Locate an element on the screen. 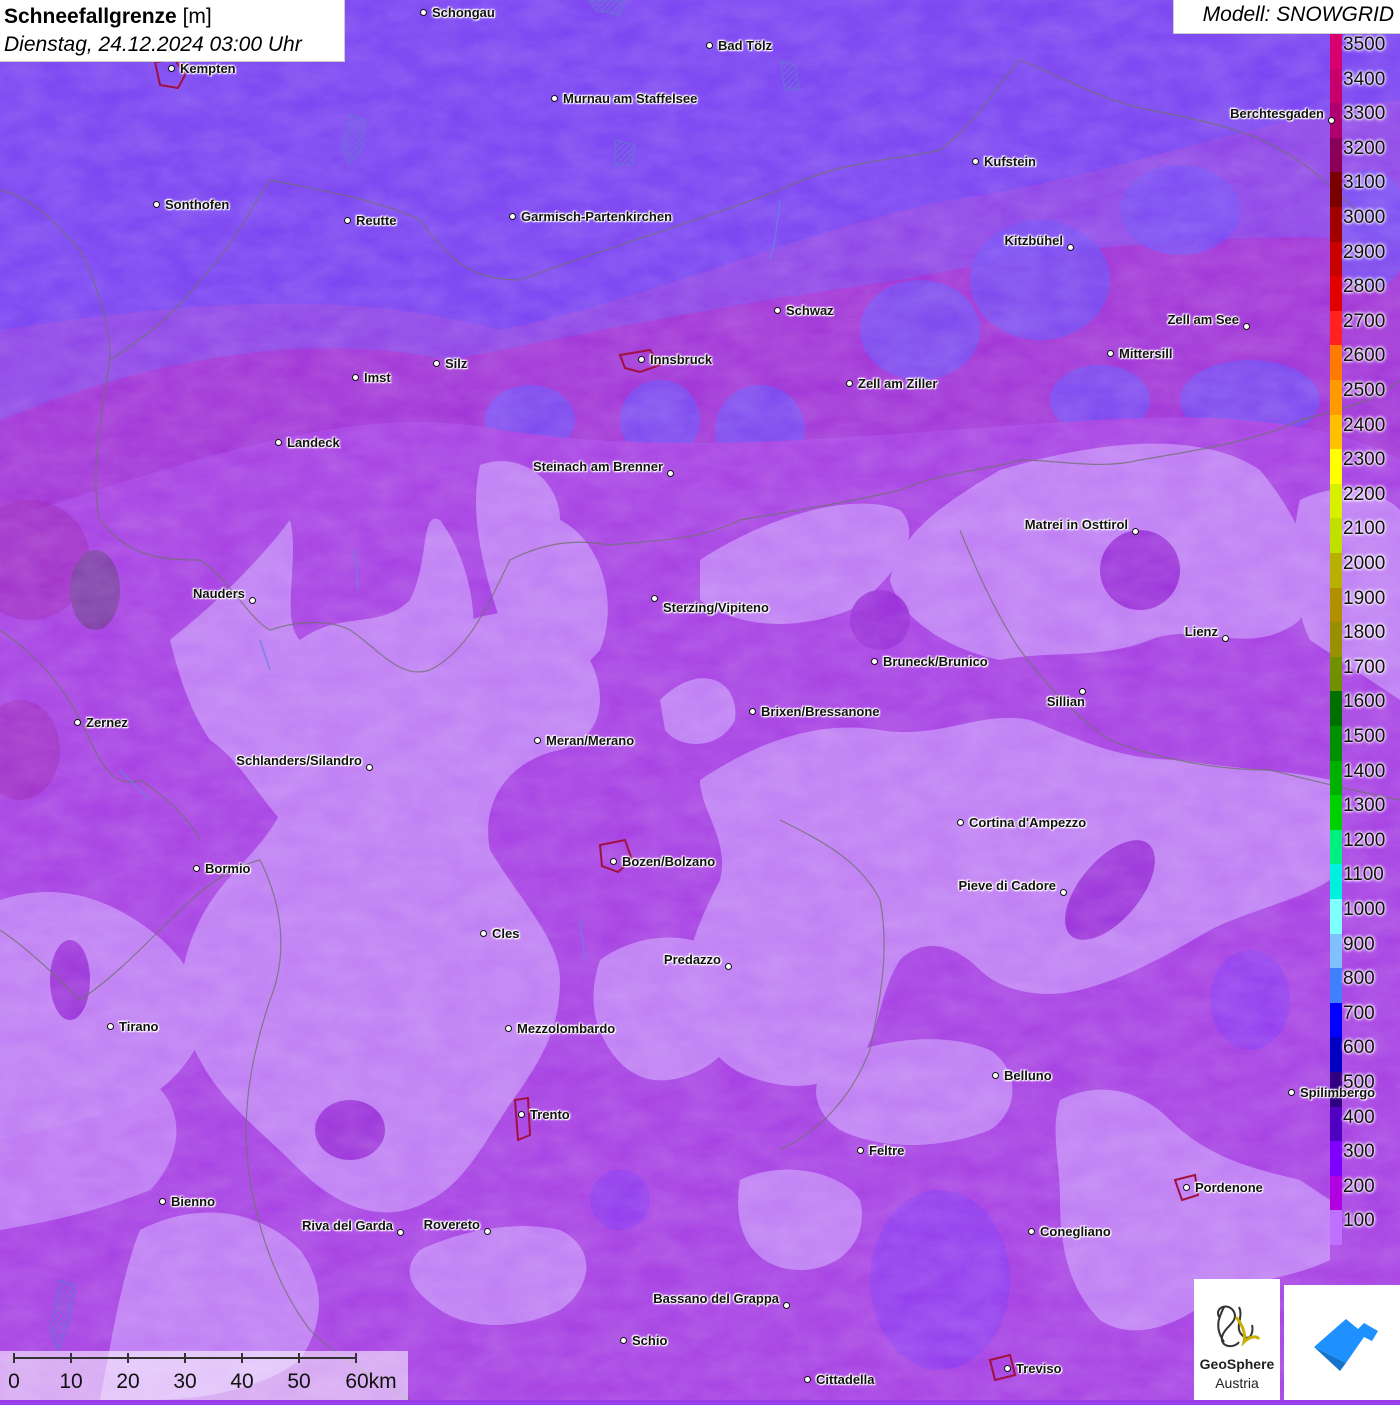 The height and width of the screenshot is (1405, 1400). geosphere-logo-sub: Austria is located at coordinates (1237, 1383).